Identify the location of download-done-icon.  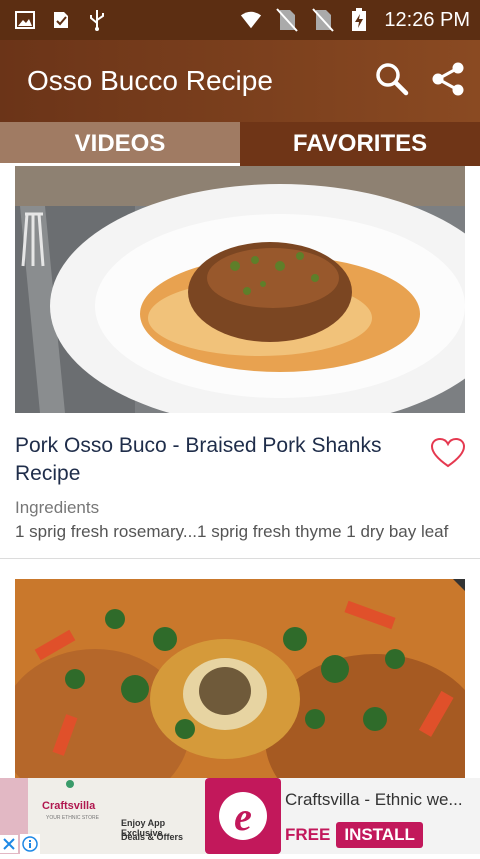
(61, 20).